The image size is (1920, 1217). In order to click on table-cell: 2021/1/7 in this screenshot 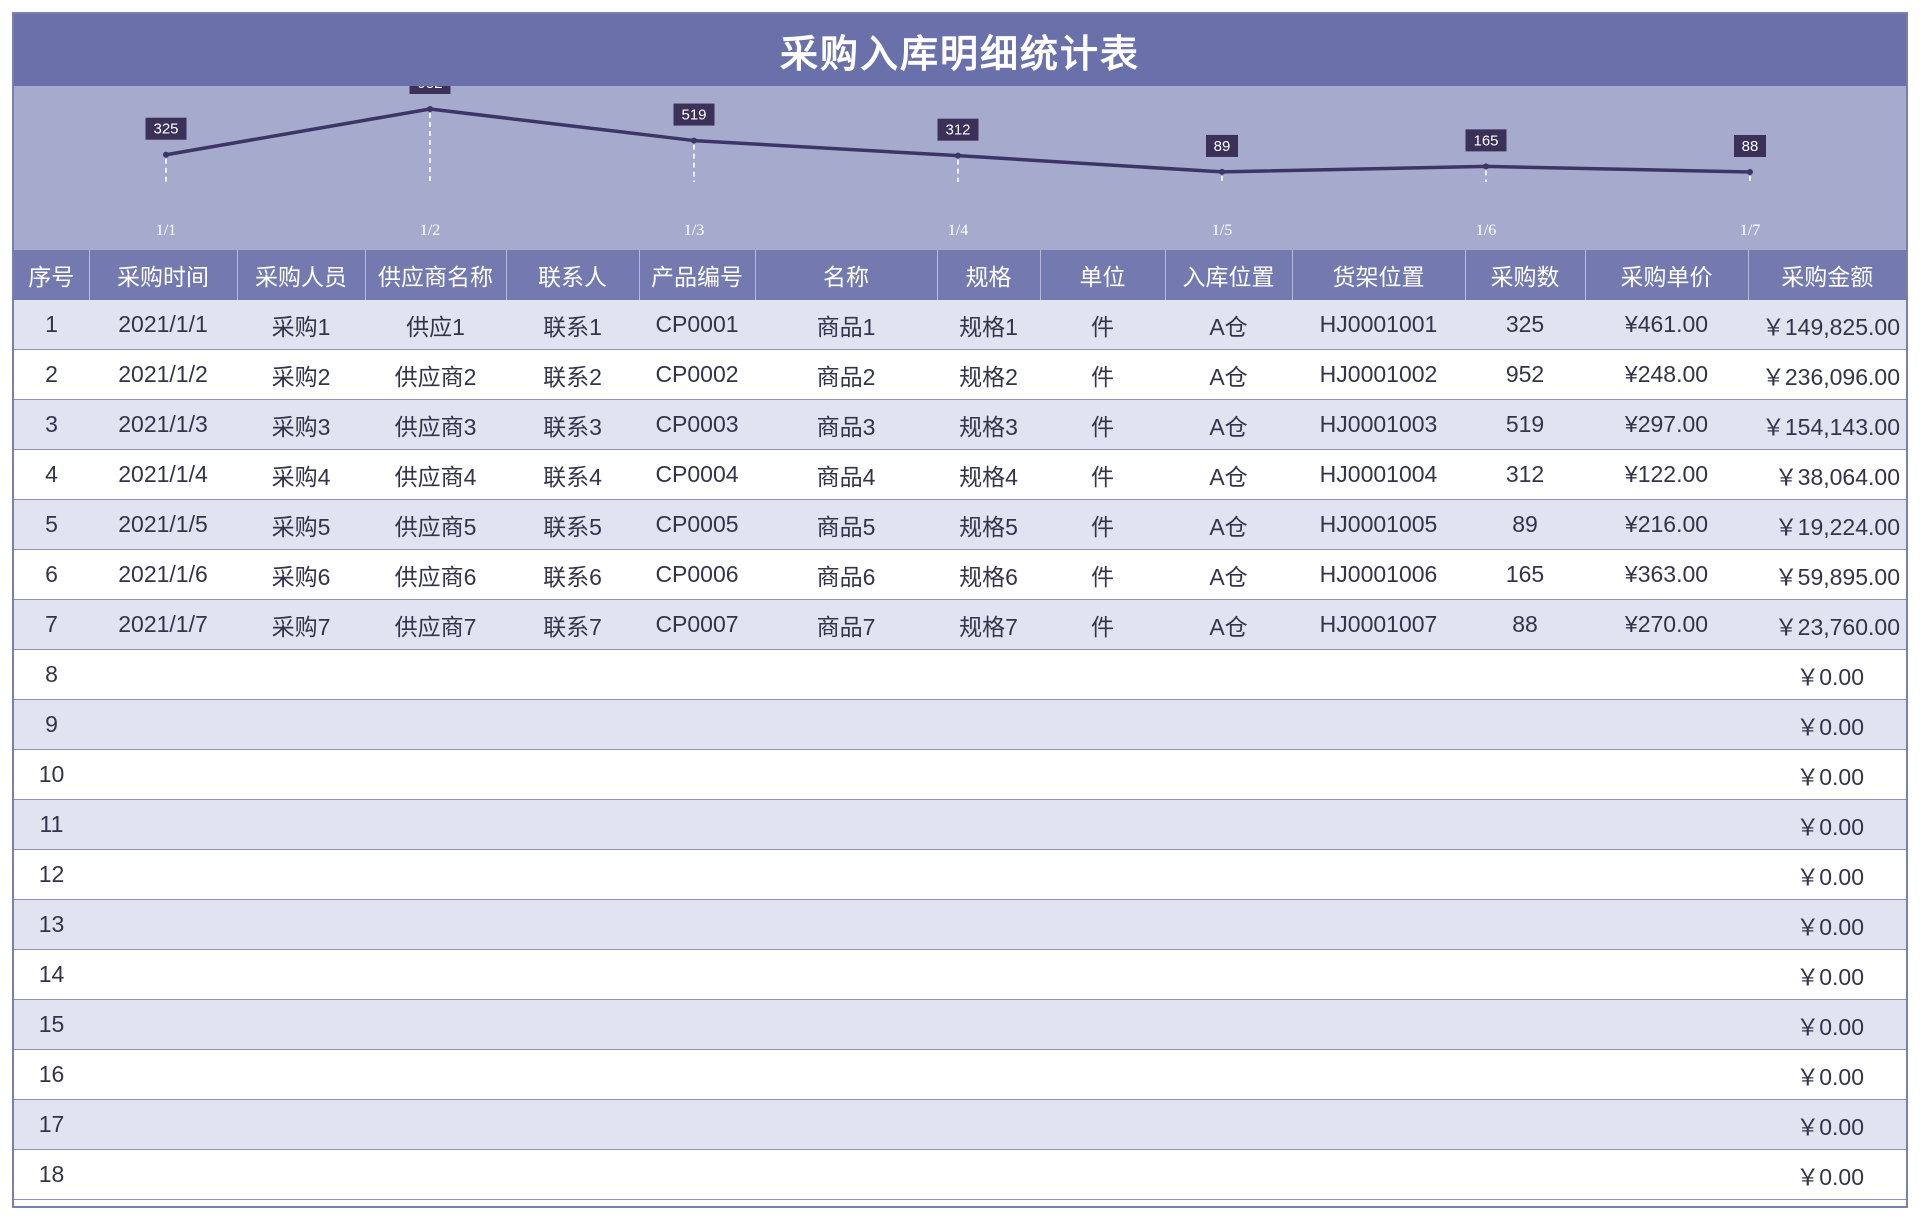, I will do `click(163, 624)`.